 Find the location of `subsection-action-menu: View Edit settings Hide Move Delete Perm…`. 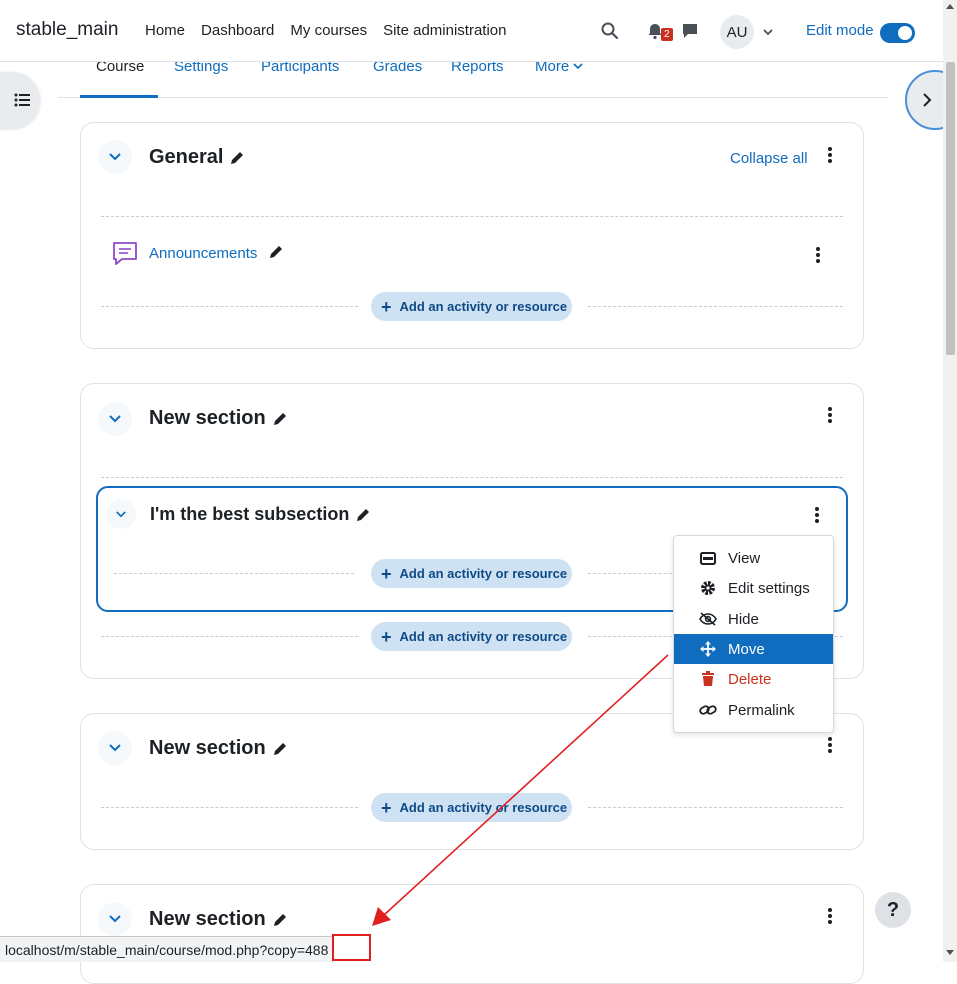

subsection-action-menu: View Edit settings Hide Move Delete Perm… is located at coordinates (753, 634).